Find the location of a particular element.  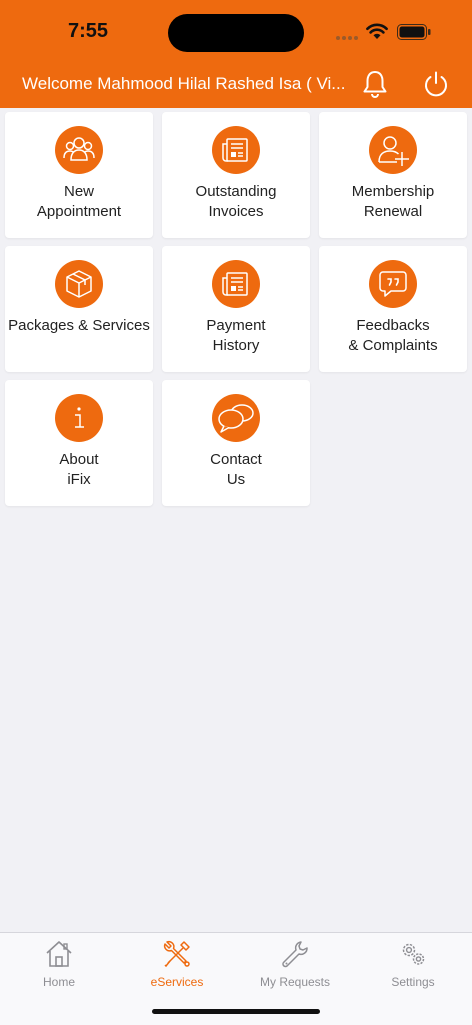

tile-membership-renewal: Membership Renewal is located at coordinates (393, 175).